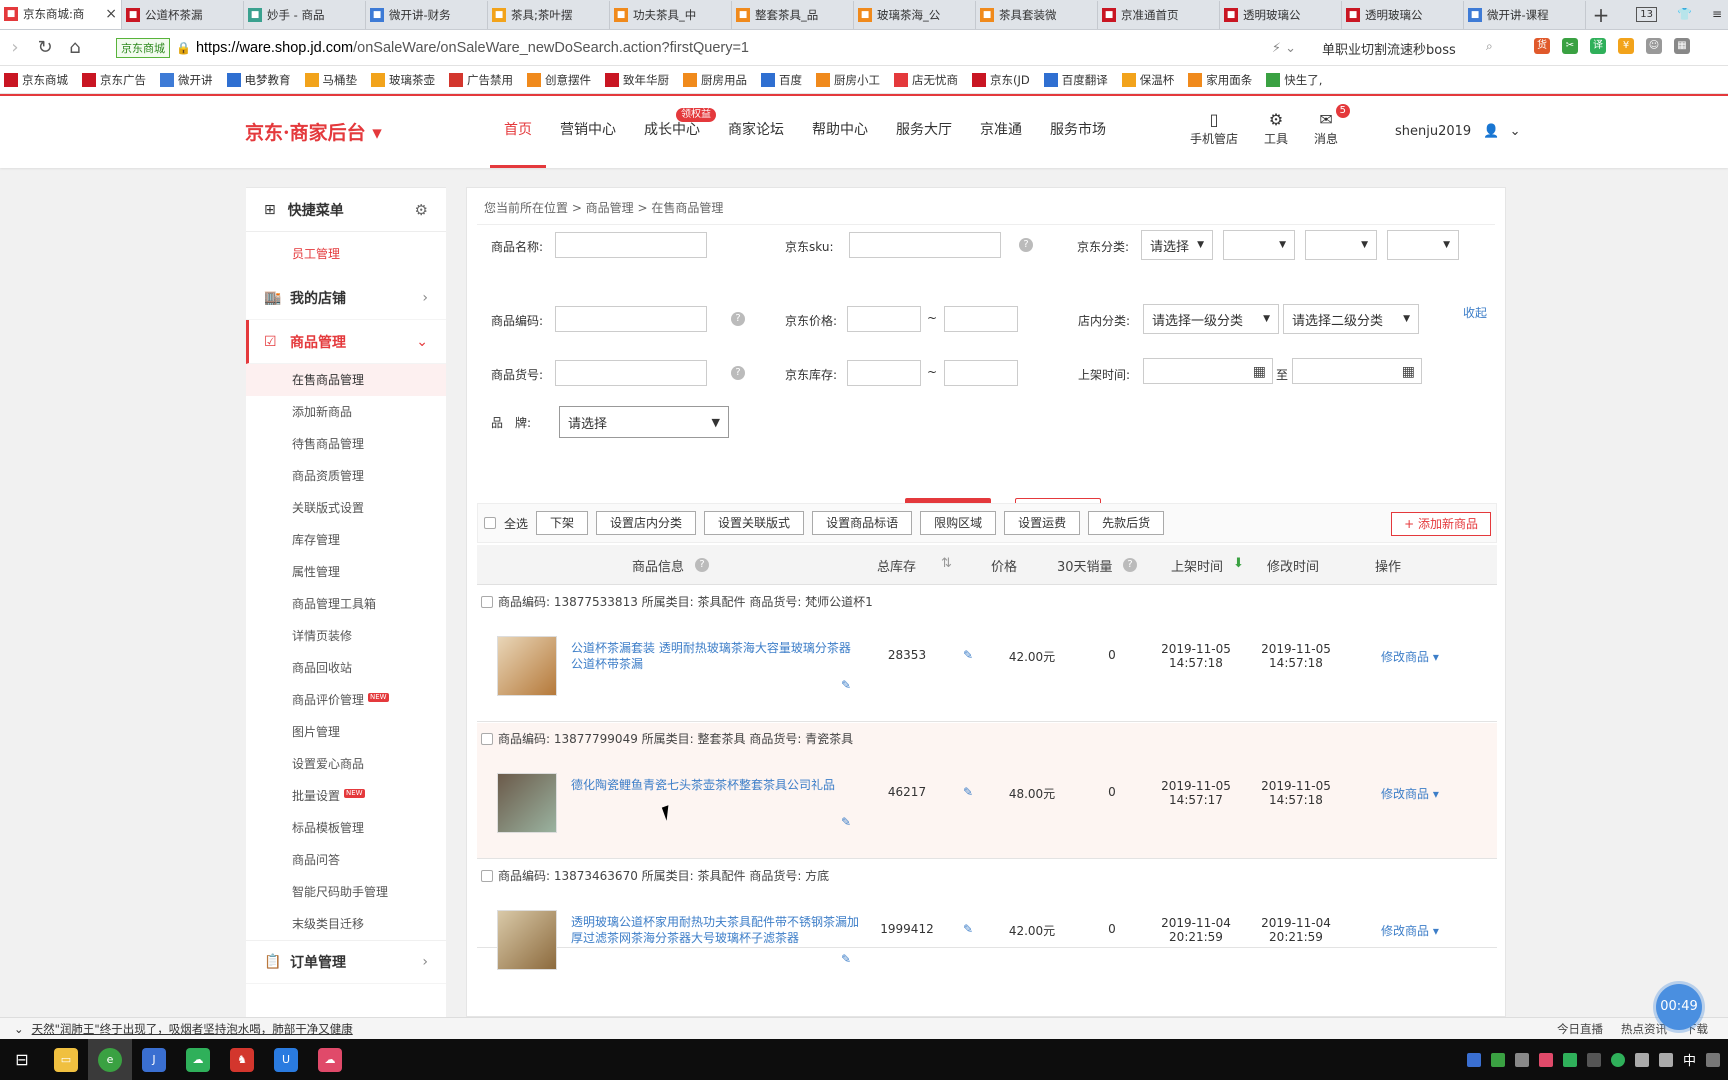  Describe the element at coordinates (1654, 46) in the screenshot. I see `feedback-icon: ☺` at that location.